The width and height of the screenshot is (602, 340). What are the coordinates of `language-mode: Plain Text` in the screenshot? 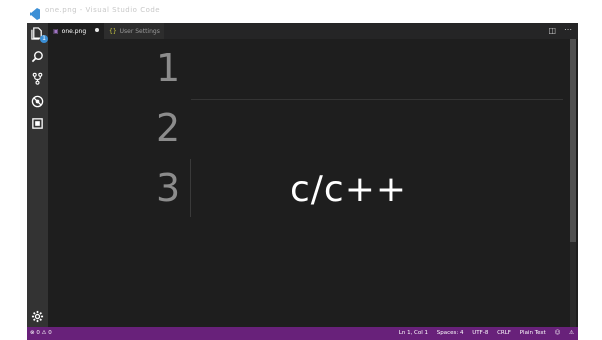 It's located at (533, 333).